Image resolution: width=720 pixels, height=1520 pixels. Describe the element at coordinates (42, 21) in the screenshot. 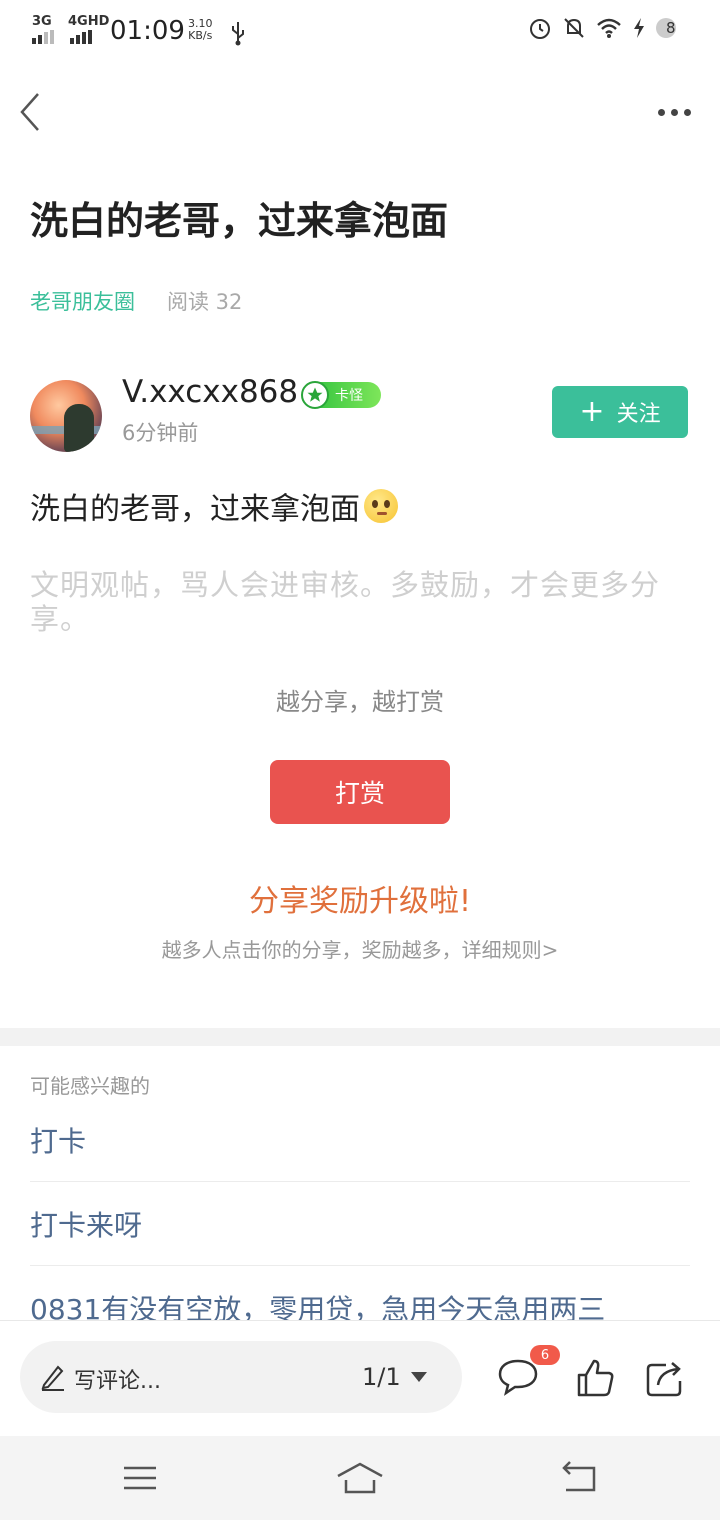

I see `network-3g-label: 3G` at that location.